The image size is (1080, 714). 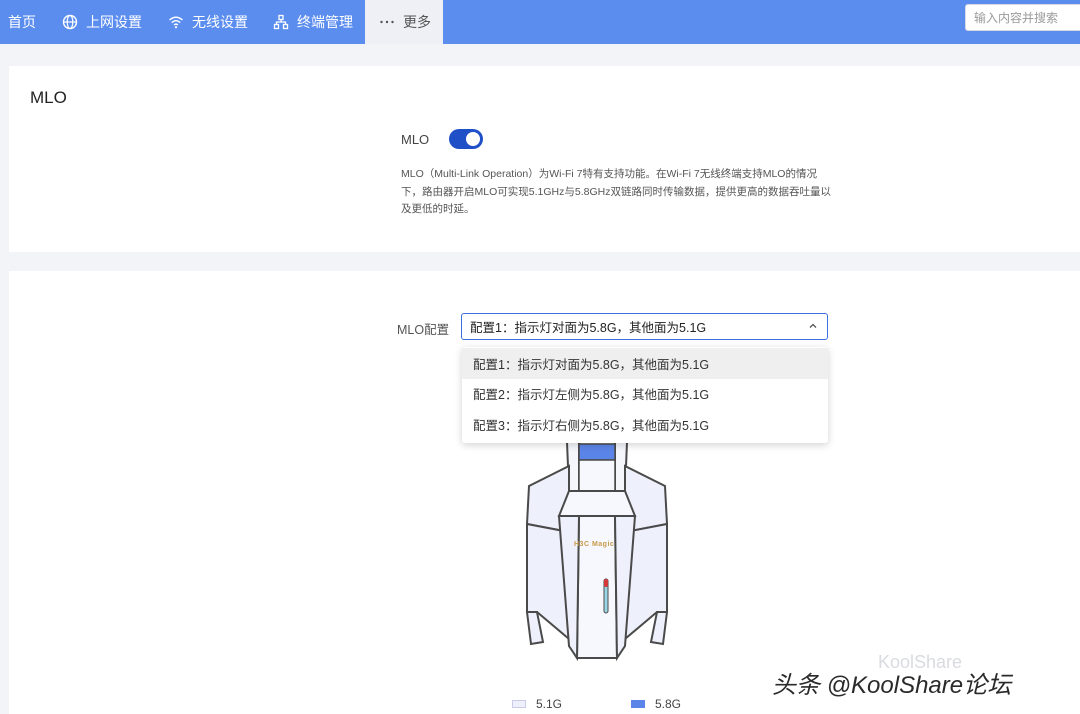 What do you see at coordinates (597, 551) in the screenshot?
I see `router-illustration` at bounding box center [597, 551].